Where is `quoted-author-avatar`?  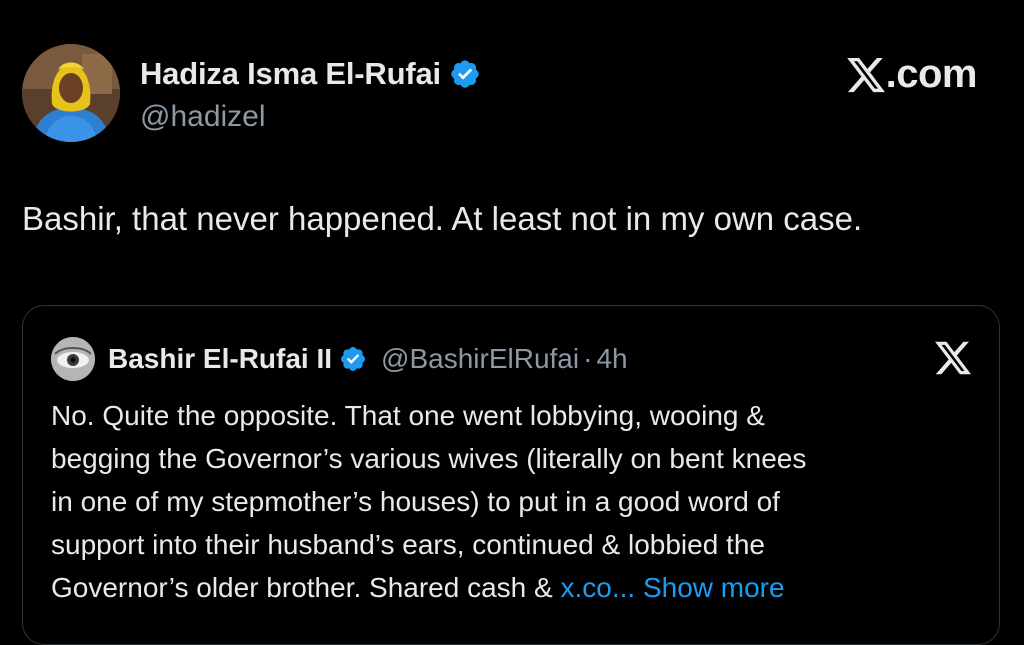
quoted-author-avatar is located at coordinates (73, 359).